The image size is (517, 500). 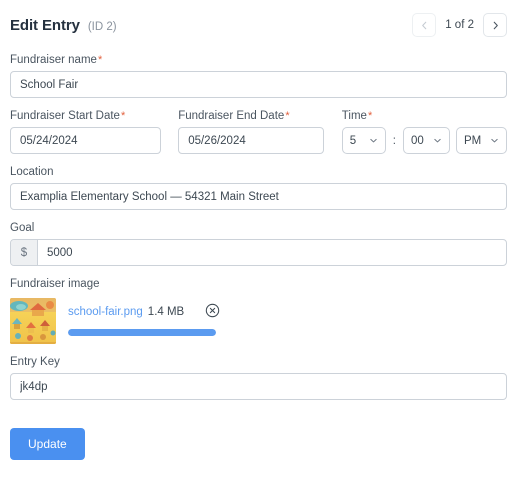 I want to click on pagination: 1 of 2, so click(x=459, y=25).